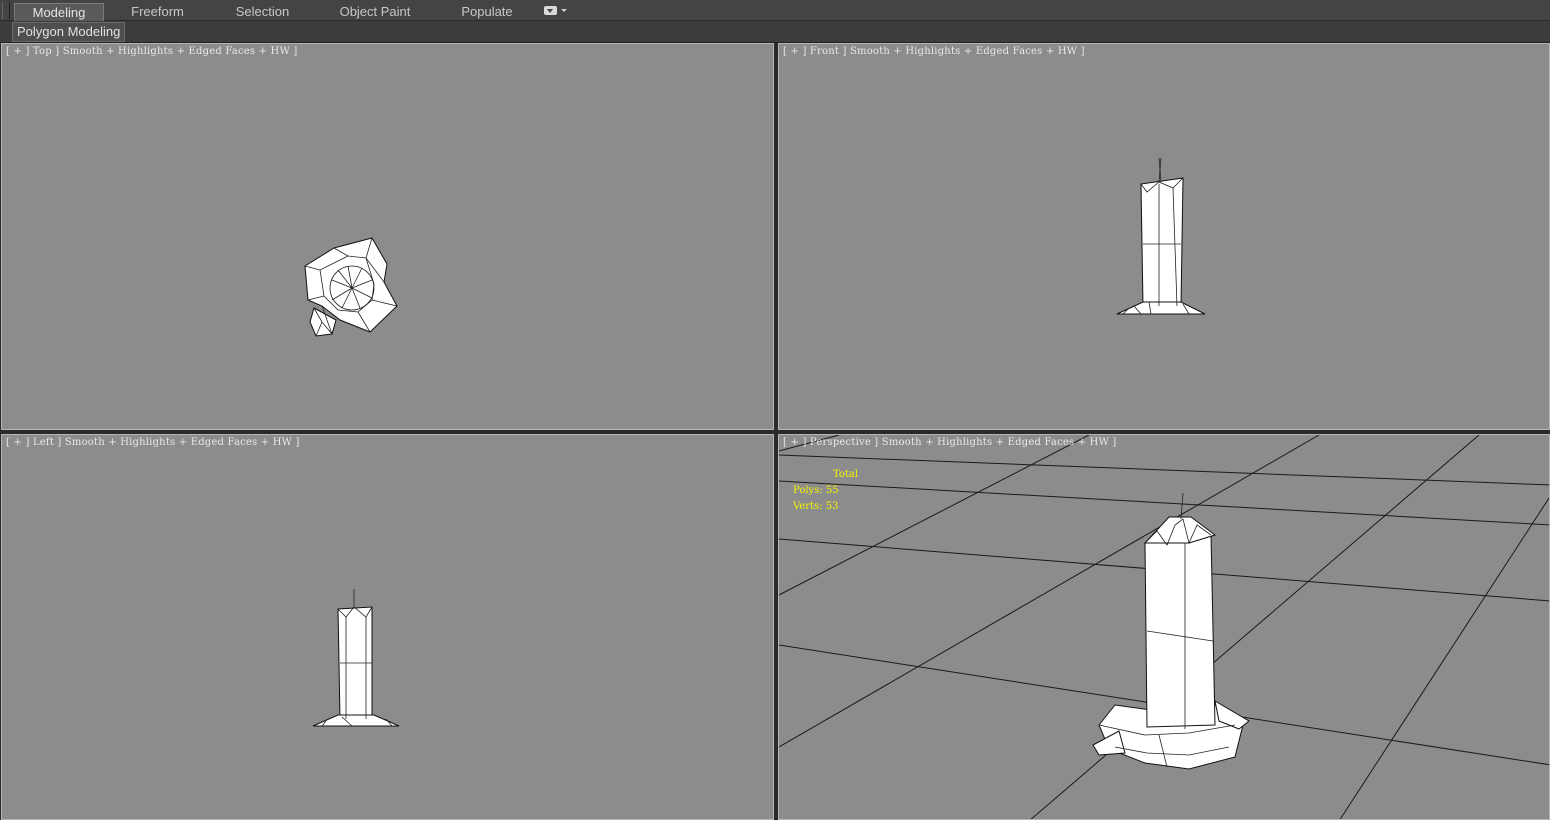 This screenshot has height=820, width=1550. I want to click on stats-total-label: Total, so click(846, 474).